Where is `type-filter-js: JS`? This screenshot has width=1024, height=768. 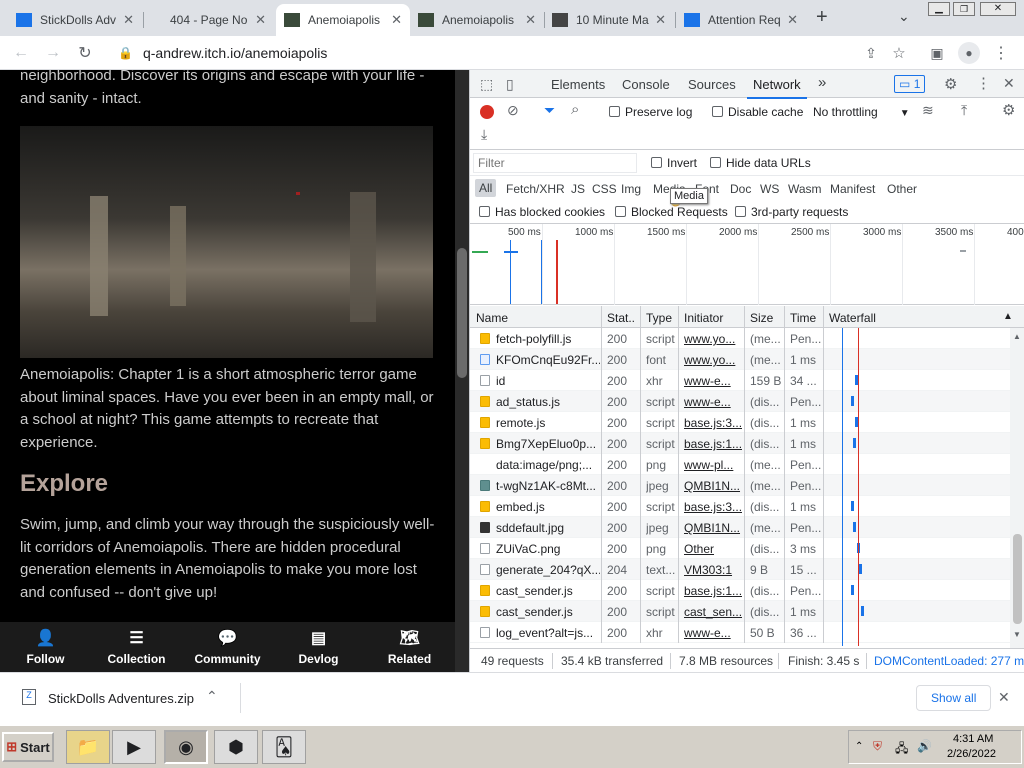 type-filter-js: JS is located at coordinates (578, 189).